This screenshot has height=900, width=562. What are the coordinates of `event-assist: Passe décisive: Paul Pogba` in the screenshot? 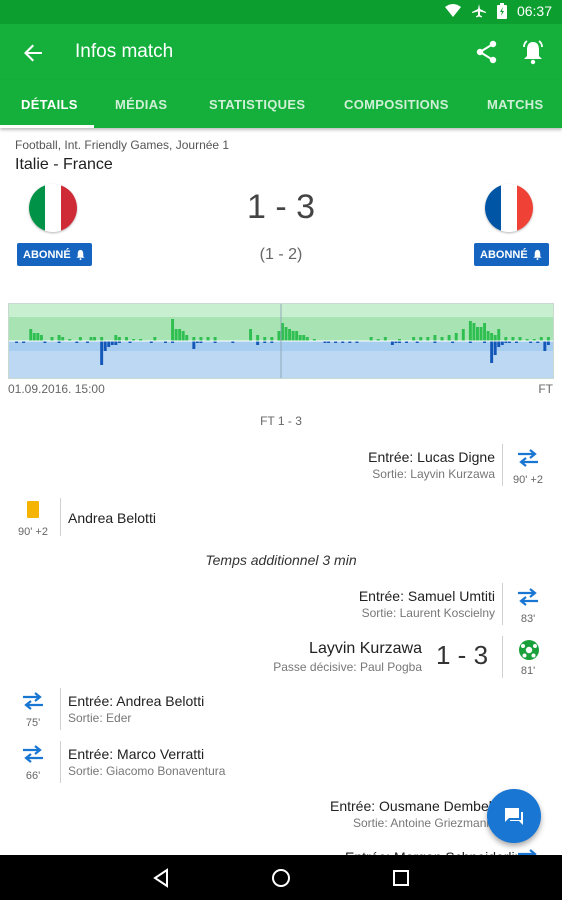 It's located at (347, 667).